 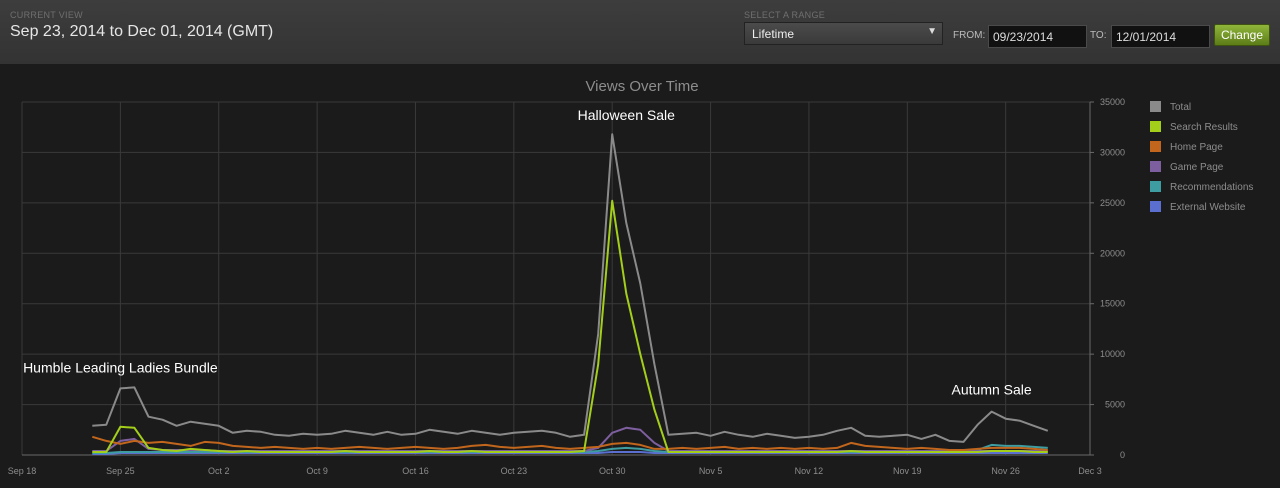 I want to click on legend-label: Home Page, so click(x=1196, y=147).